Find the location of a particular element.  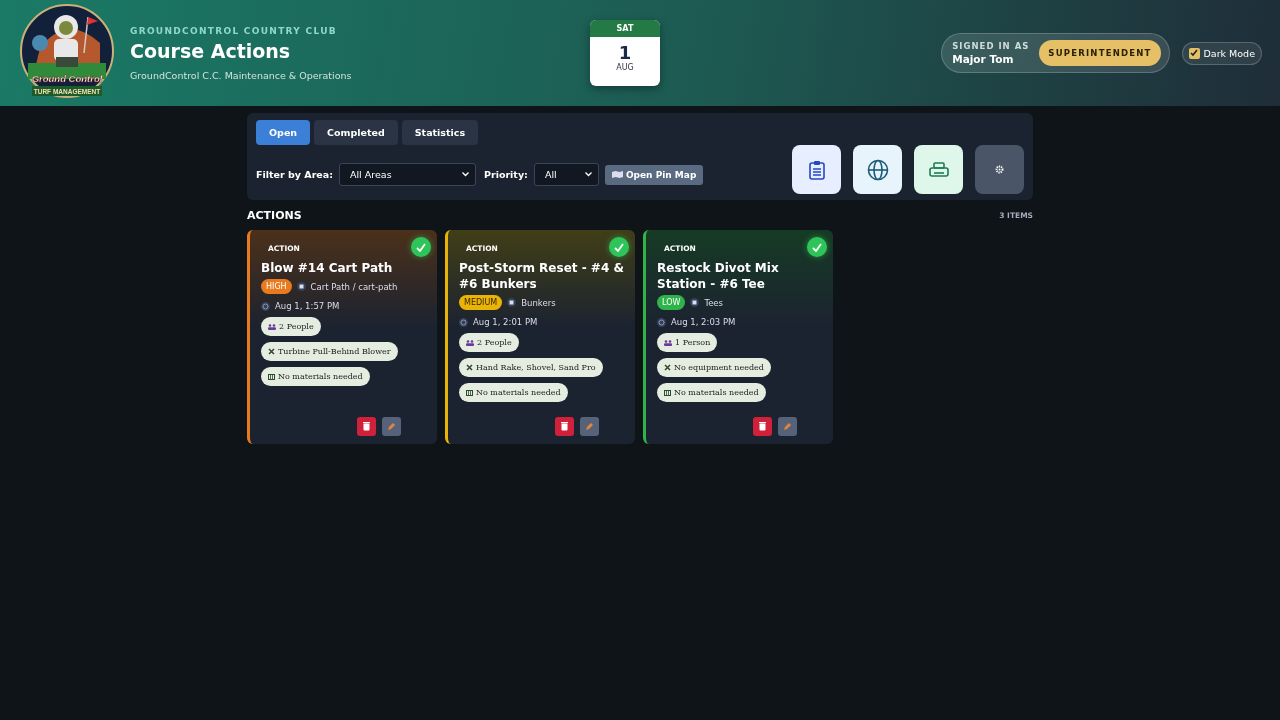

signed-in-caption: SIGNED IN AS is located at coordinates (991, 46).